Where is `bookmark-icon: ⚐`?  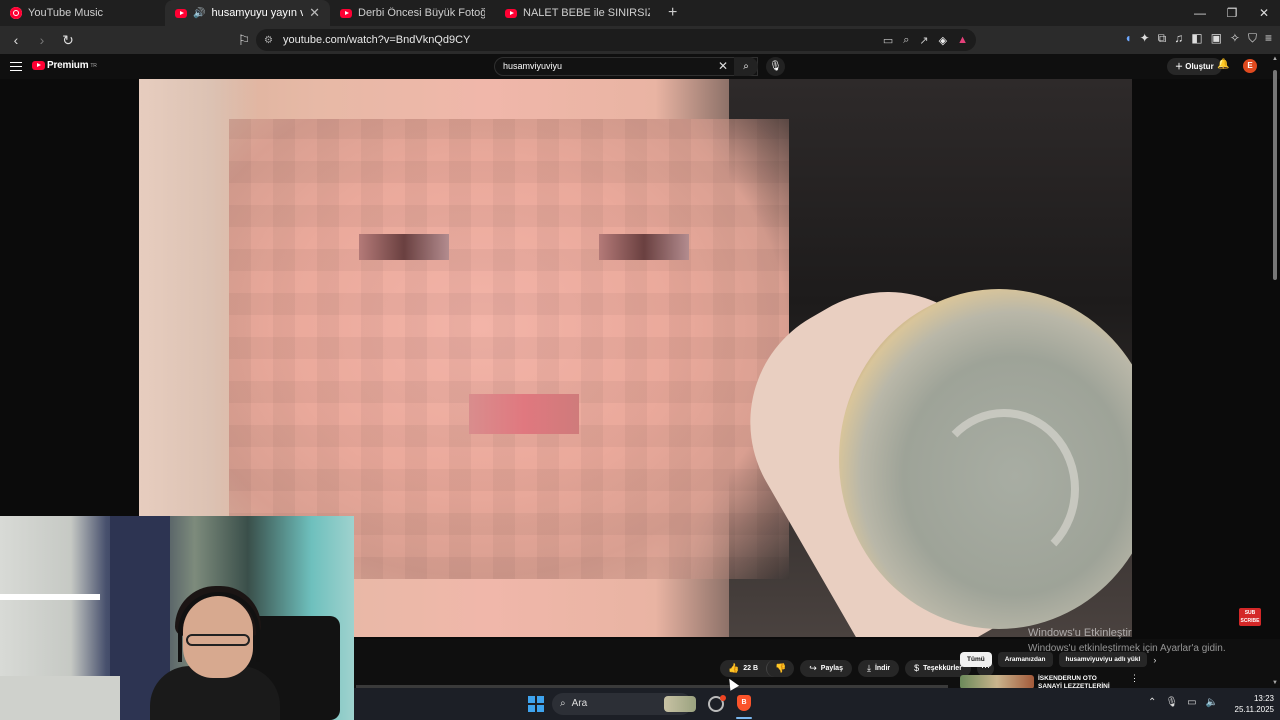
bookmark-icon: ⚐ is located at coordinates (244, 40).